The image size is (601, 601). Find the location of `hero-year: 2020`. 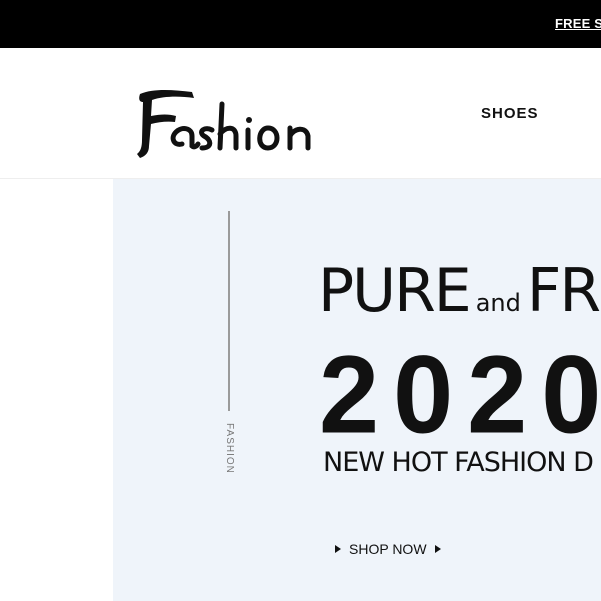

hero-year: 2020 is located at coordinates (460, 394).